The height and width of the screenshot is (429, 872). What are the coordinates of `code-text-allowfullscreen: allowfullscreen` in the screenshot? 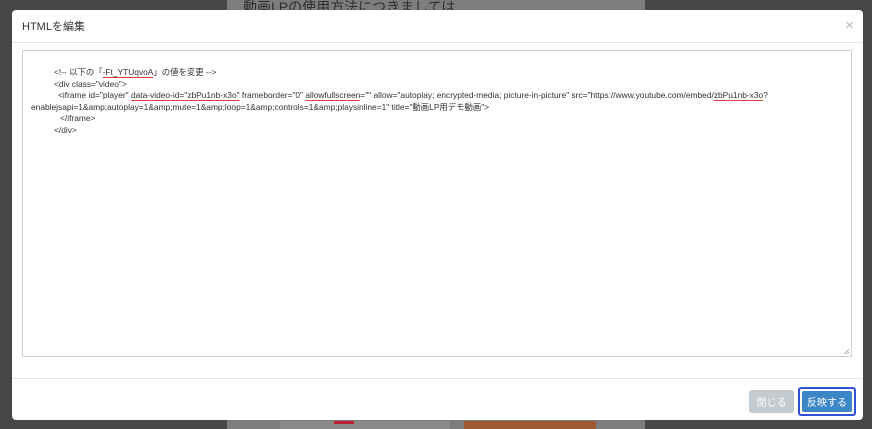 It's located at (333, 95).